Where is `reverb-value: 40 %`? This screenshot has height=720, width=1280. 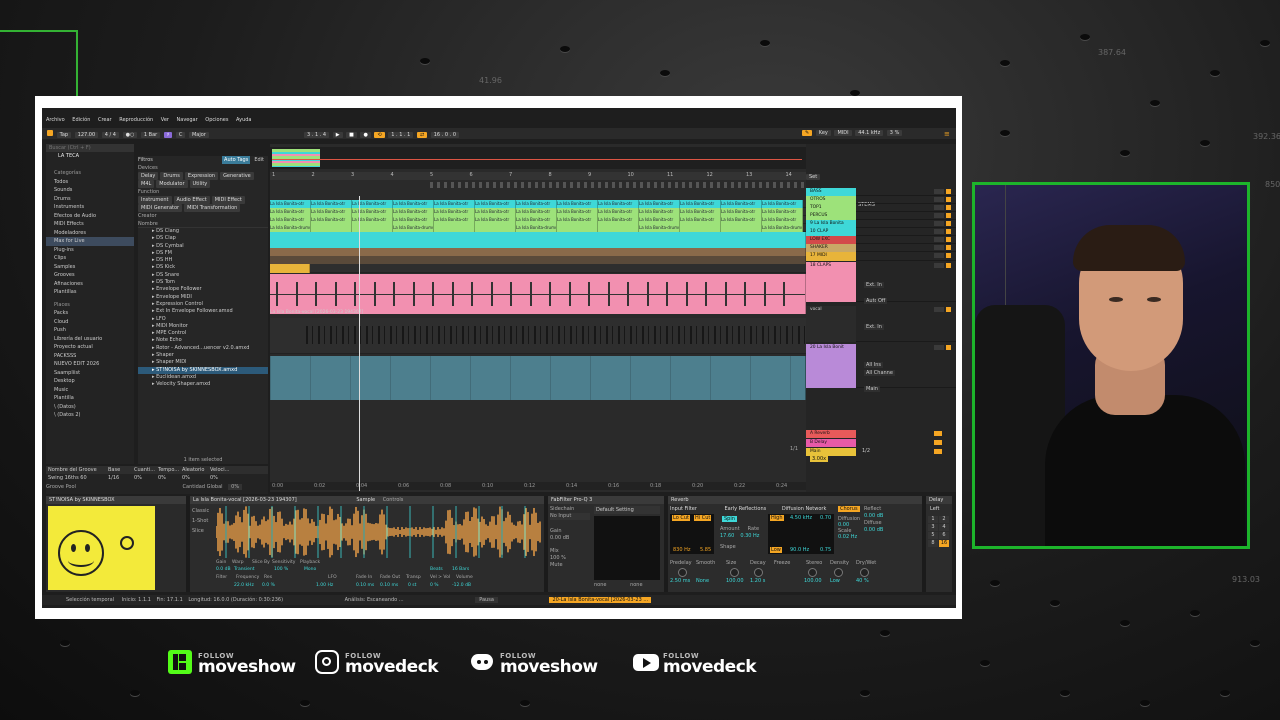
reverb-value: 40 % is located at coordinates (862, 581).